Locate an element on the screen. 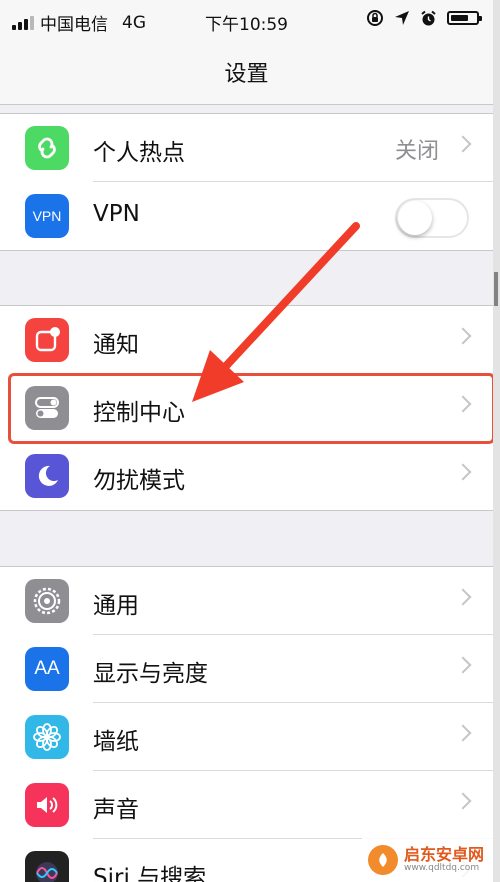  settings-row-display-brightness: AA 显示与亮度 is located at coordinates (246, 669).